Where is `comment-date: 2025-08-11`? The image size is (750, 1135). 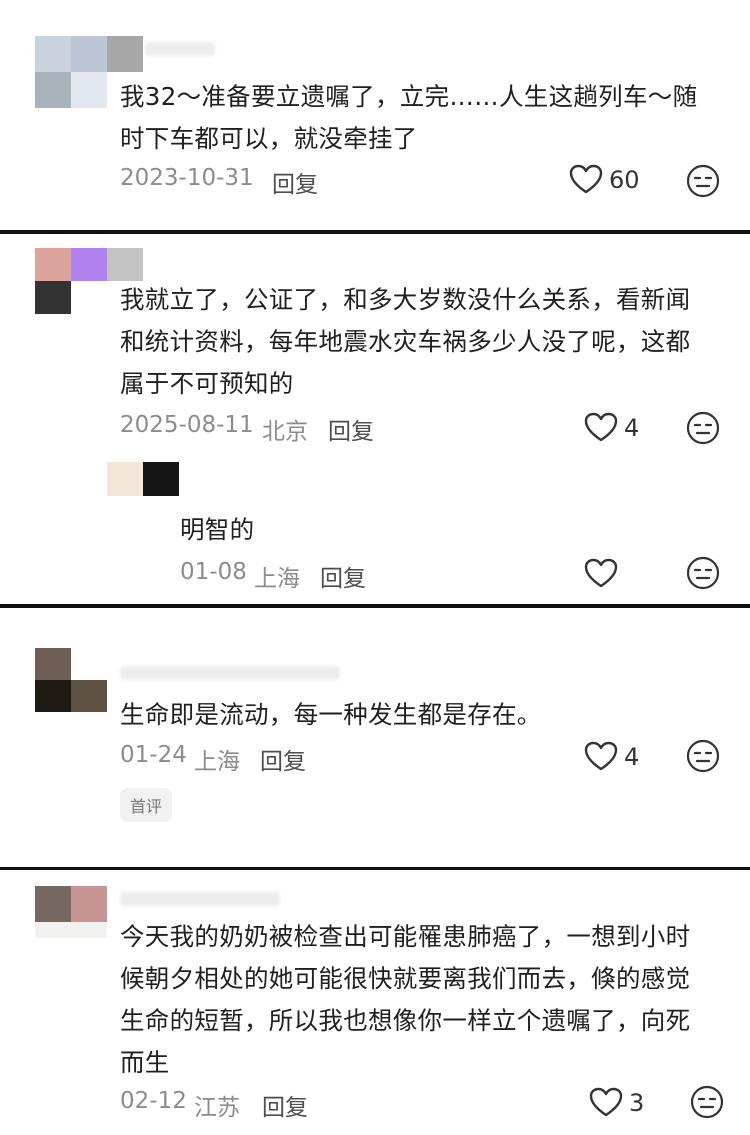 comment-date: 2025-08-11 is located at coordinates (187, 425).